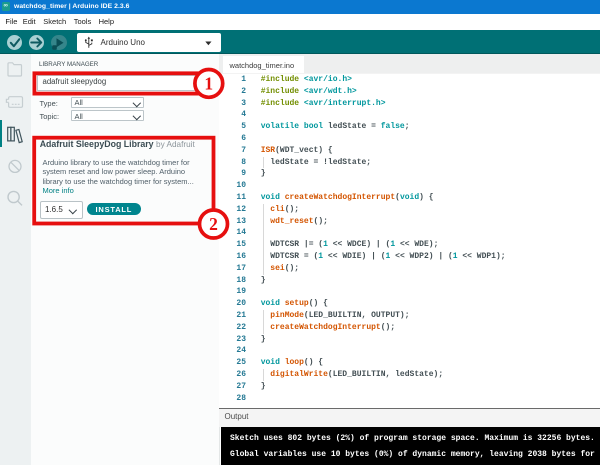  I want to click on svg-text: 1, so click(208, 84).